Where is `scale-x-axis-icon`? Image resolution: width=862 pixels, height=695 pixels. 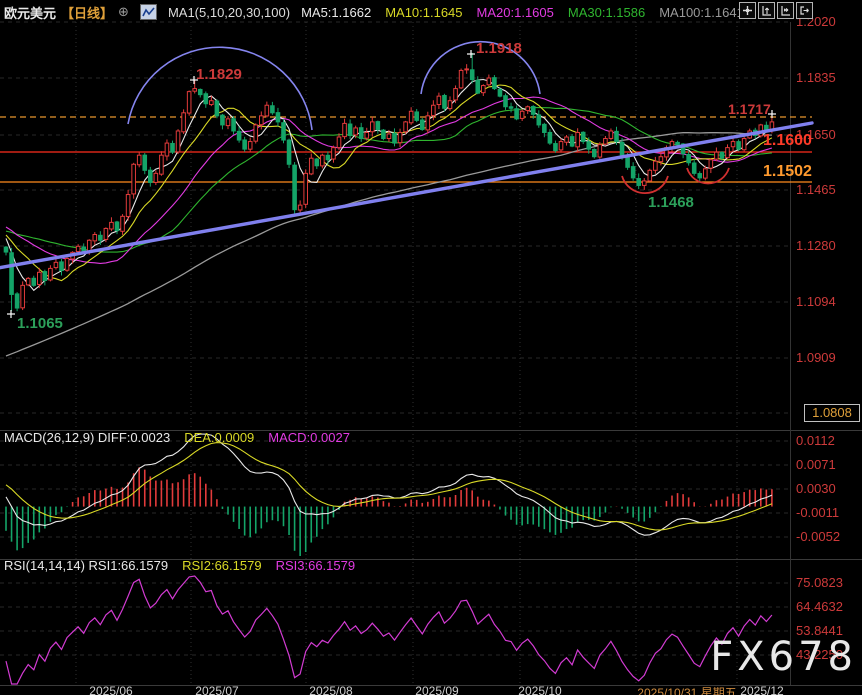 scale-x-axis-icon is located at coordinates (785, 10).